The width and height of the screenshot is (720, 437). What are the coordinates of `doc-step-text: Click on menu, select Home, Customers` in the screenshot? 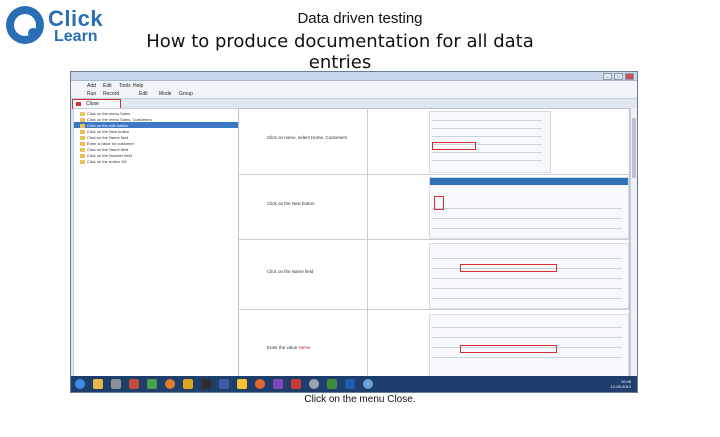 It's located at (307, 137).